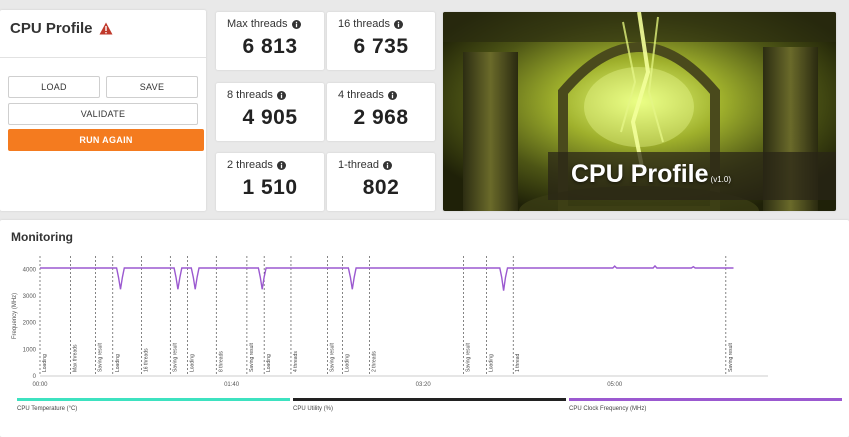 The width and height of the screenshot is (849, 437). I want to click on score-label: 2 threads, so click(250, 165).